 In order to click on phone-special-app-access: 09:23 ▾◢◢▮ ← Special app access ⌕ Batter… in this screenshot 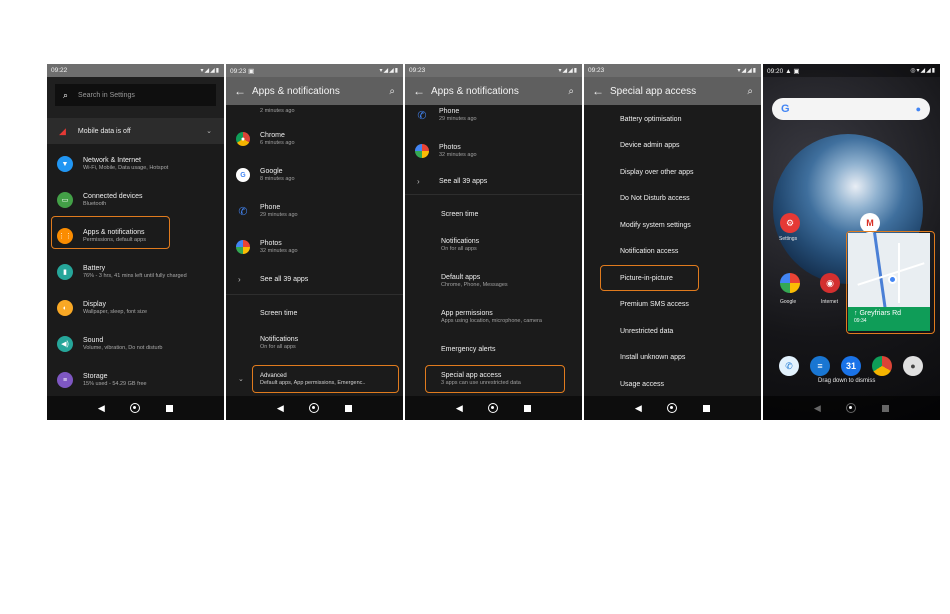, I will do `click(672, 242)`.